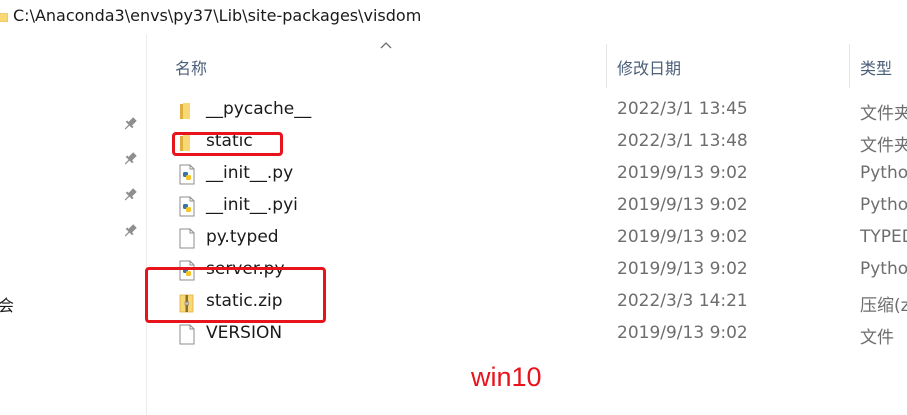 The width and height of the screenshot is (907, 415). What do you see at coordinates (682, 109) in the screenshot?
I see `file-date: 2022/3/1 13:45` at bounding box center [682, 109].